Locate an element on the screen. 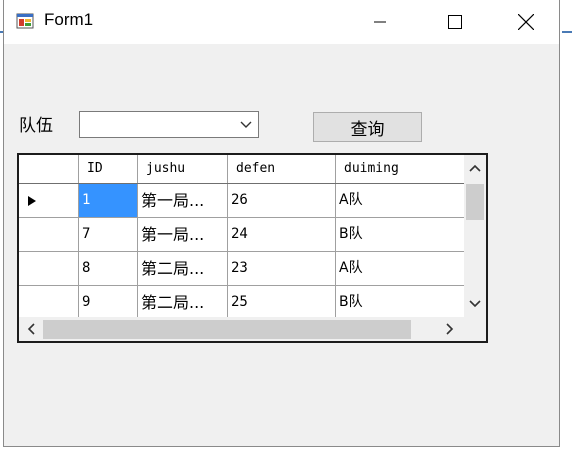  table-row: 1 第一局... 26 A队 is located at coordinates (241, 201).